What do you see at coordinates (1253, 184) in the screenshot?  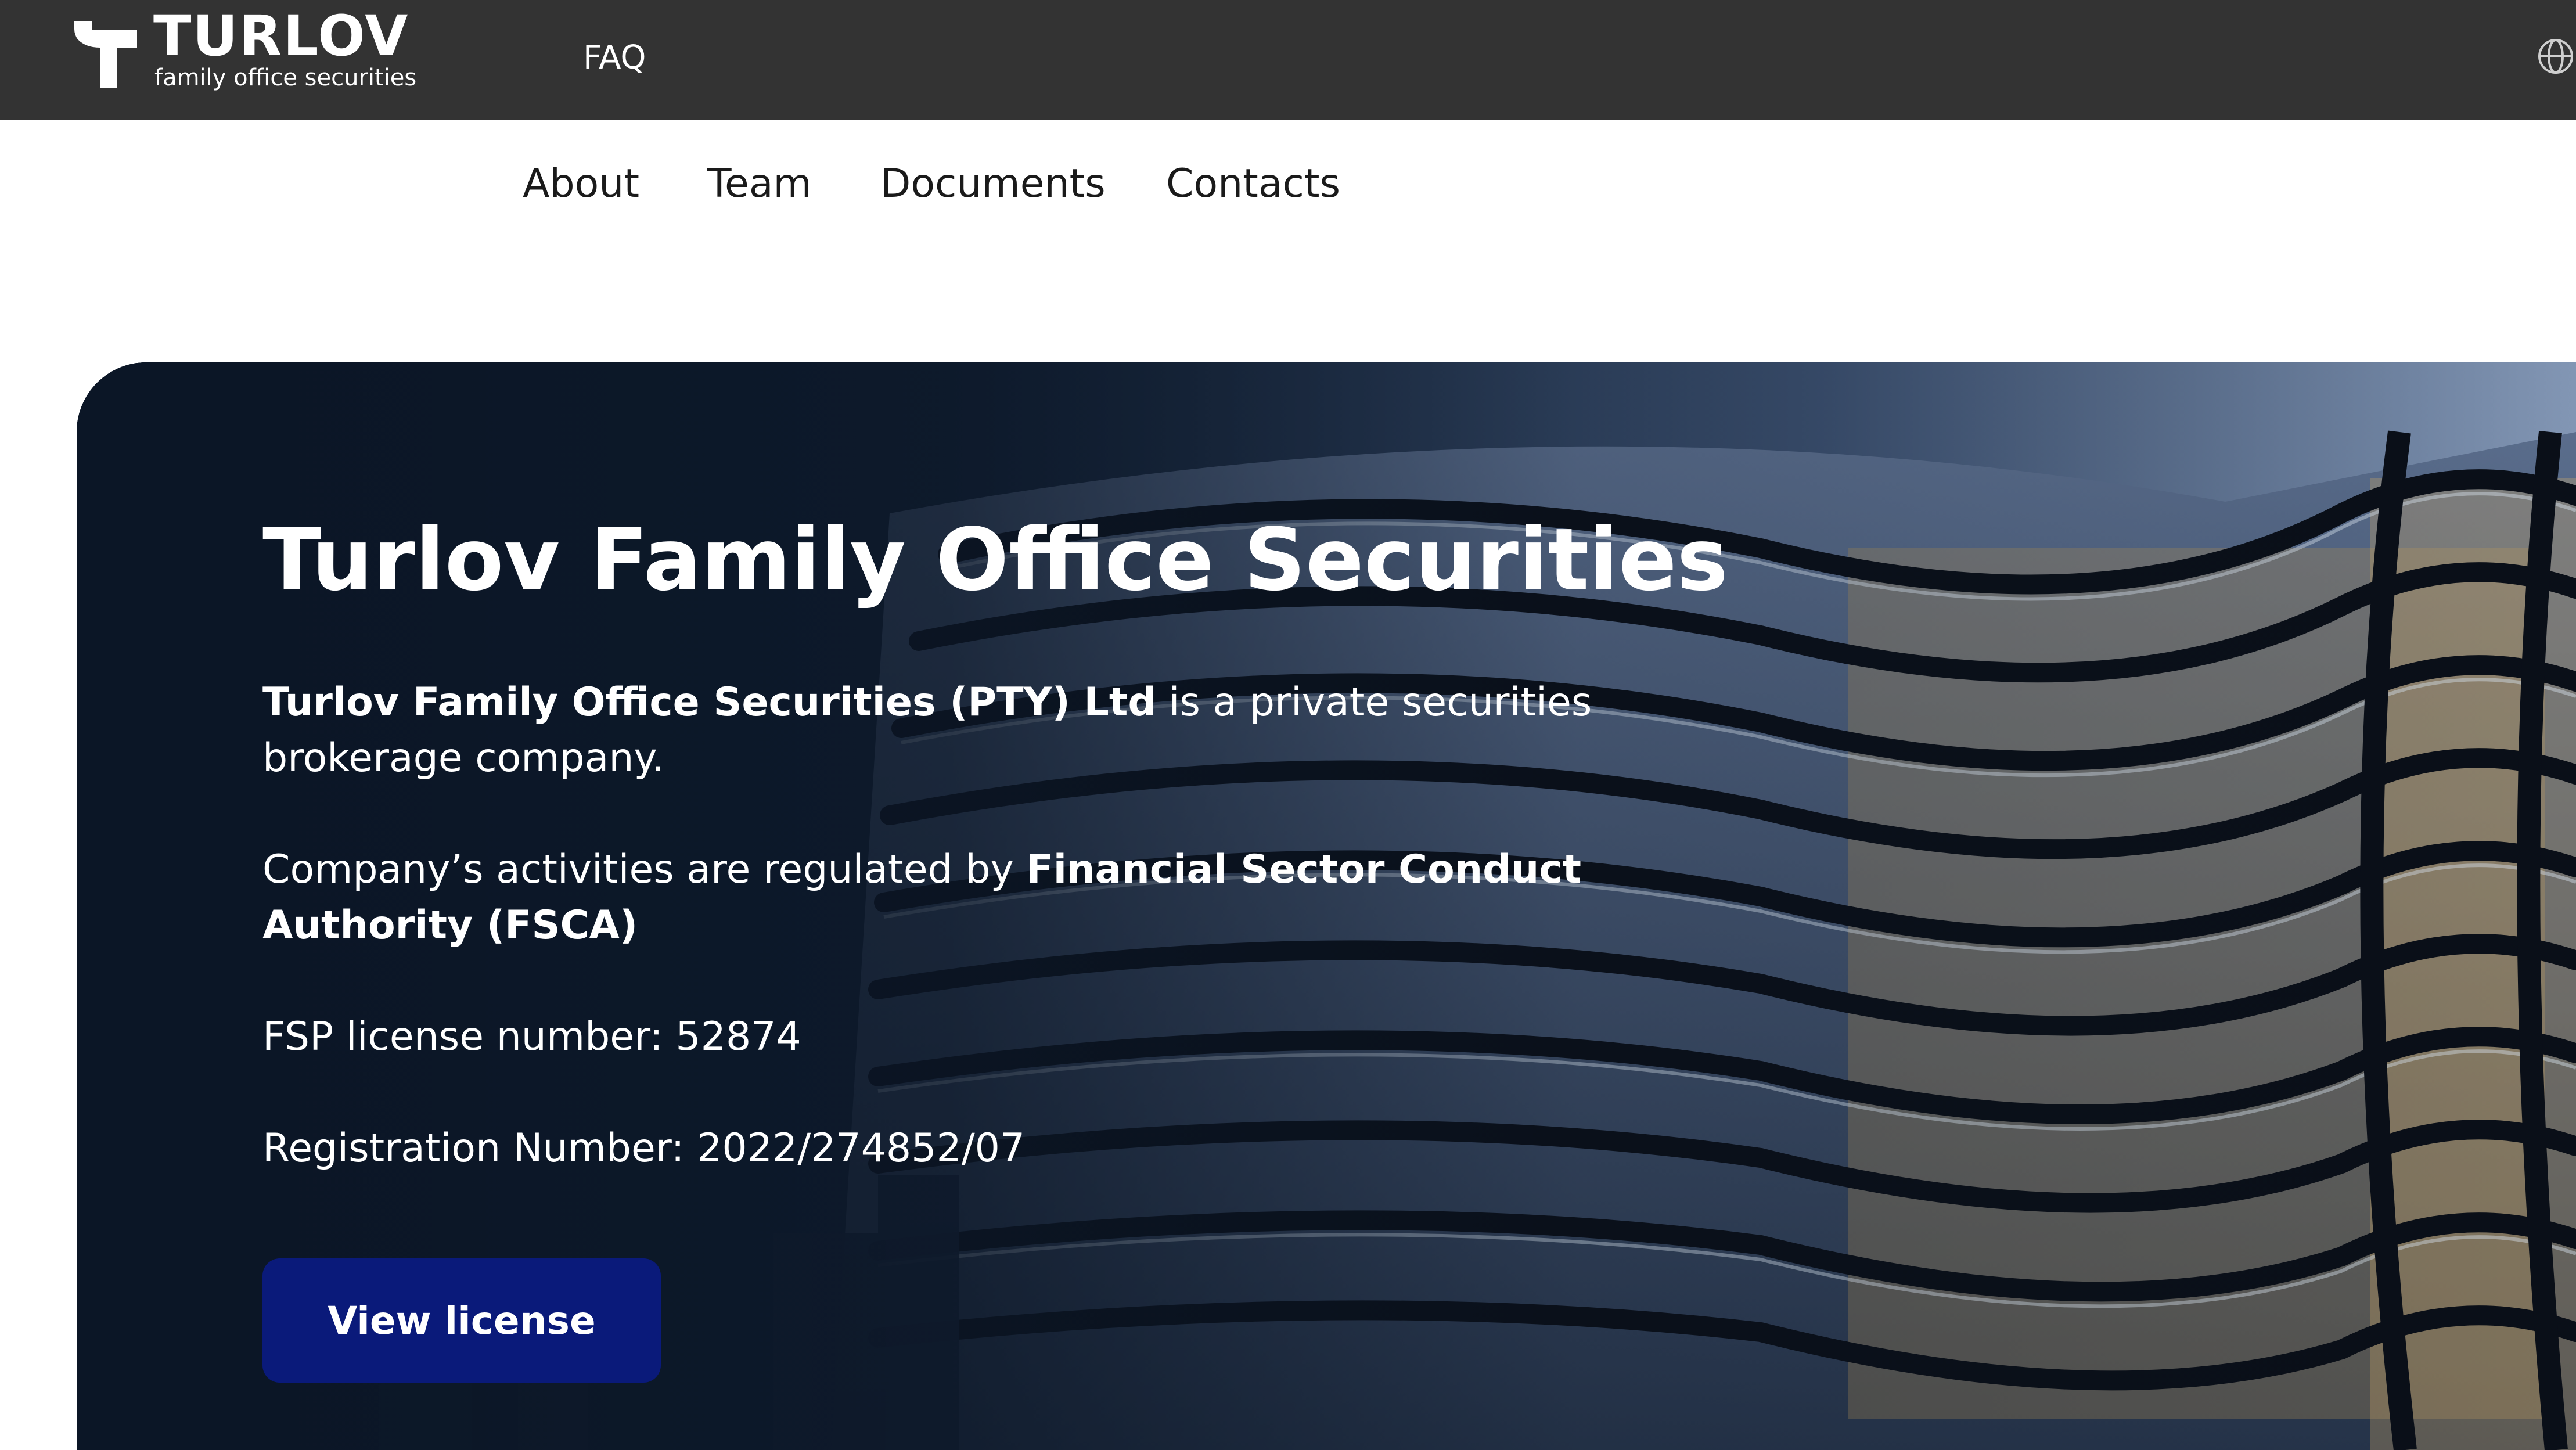 I see `nav-contacts: Contacts` at bounding box center [1253, 184].